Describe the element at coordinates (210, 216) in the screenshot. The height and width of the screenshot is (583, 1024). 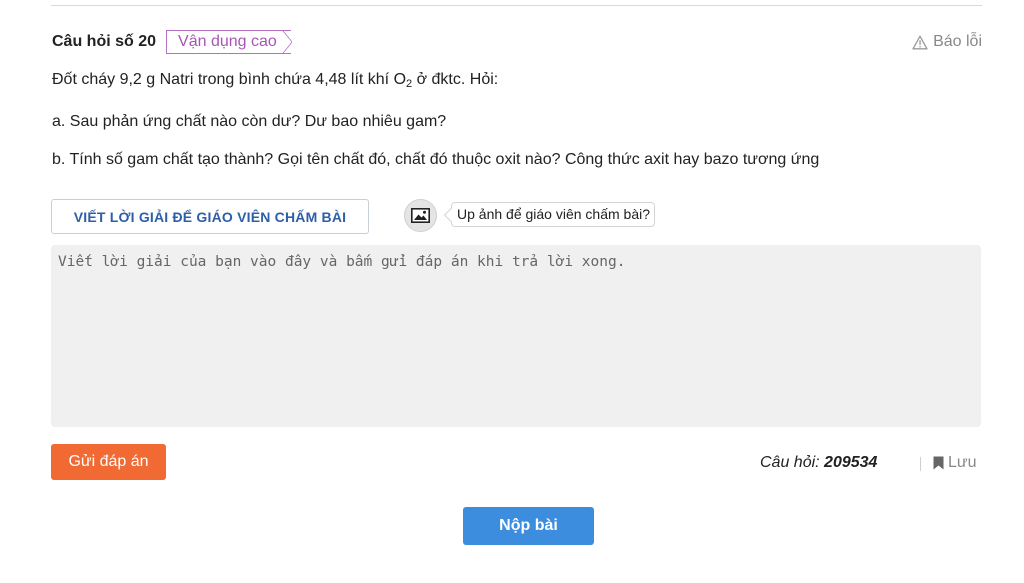
I see `write-solution-button: VIẾT LỜI GIẢI ĐỂ GIÁO VIÊN CHẤM BÀI` at that location.